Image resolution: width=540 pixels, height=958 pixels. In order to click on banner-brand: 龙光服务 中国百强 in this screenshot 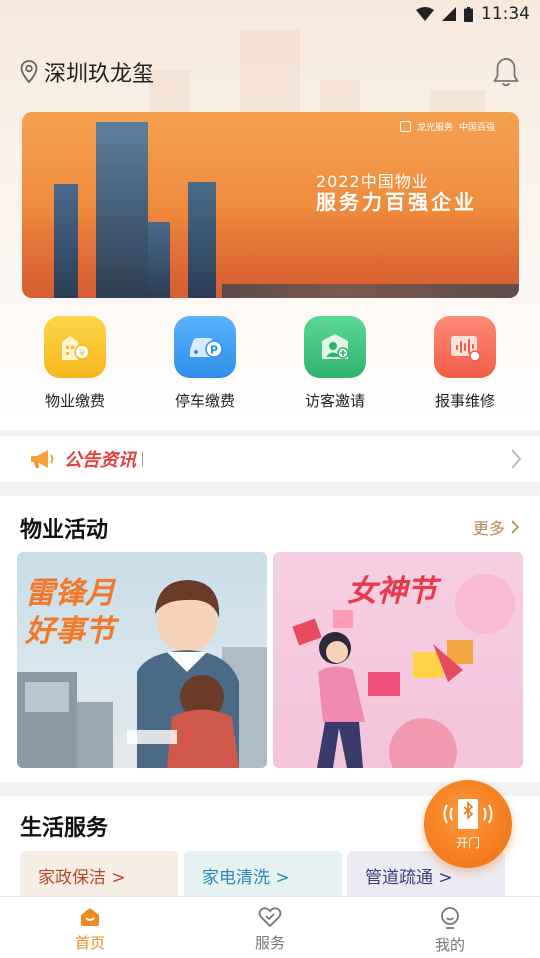, I will do `click(447, 126)`.